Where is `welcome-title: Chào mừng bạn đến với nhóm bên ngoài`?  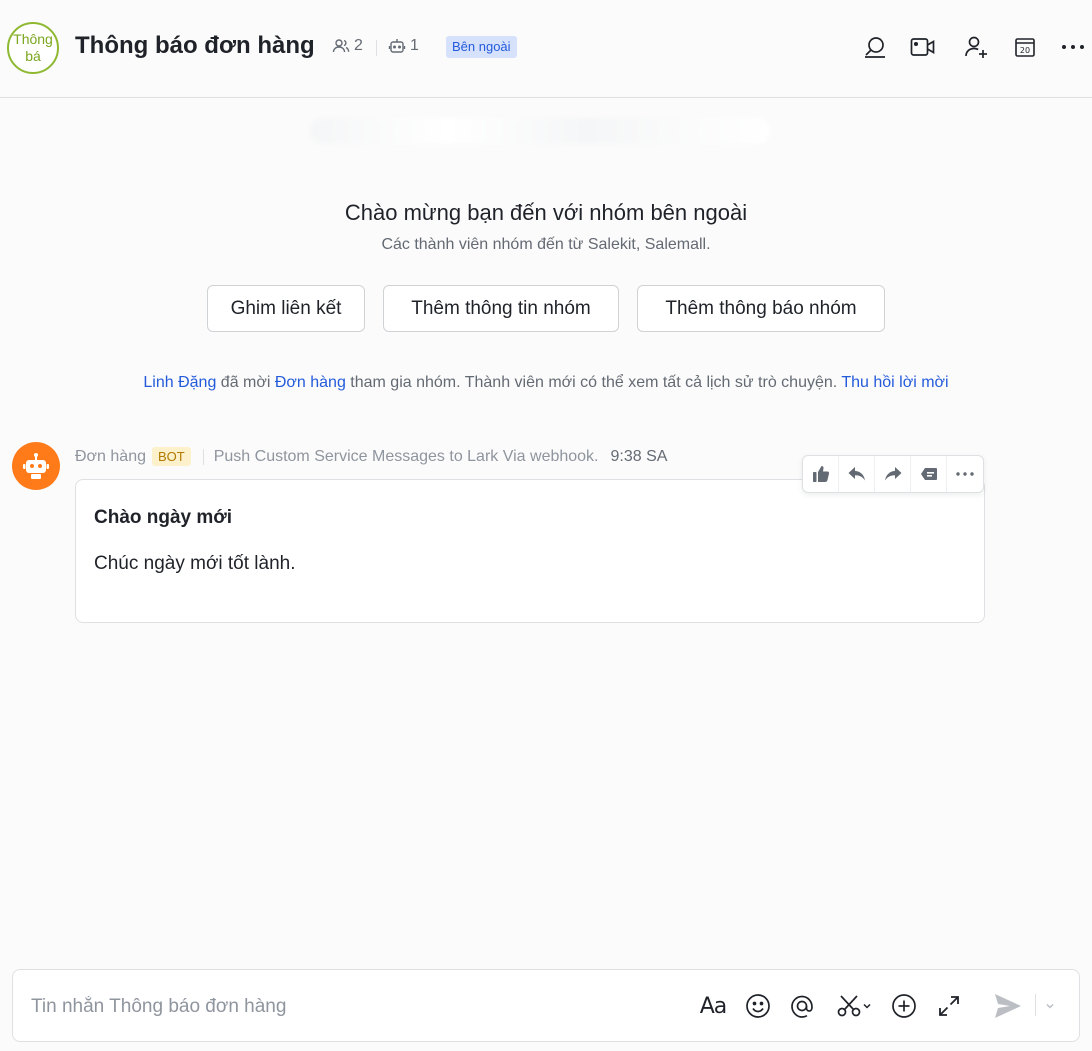 welcome-title: Chào mừng bạn đến với nhóm bên ngoài is located at coordinates (546, 212).